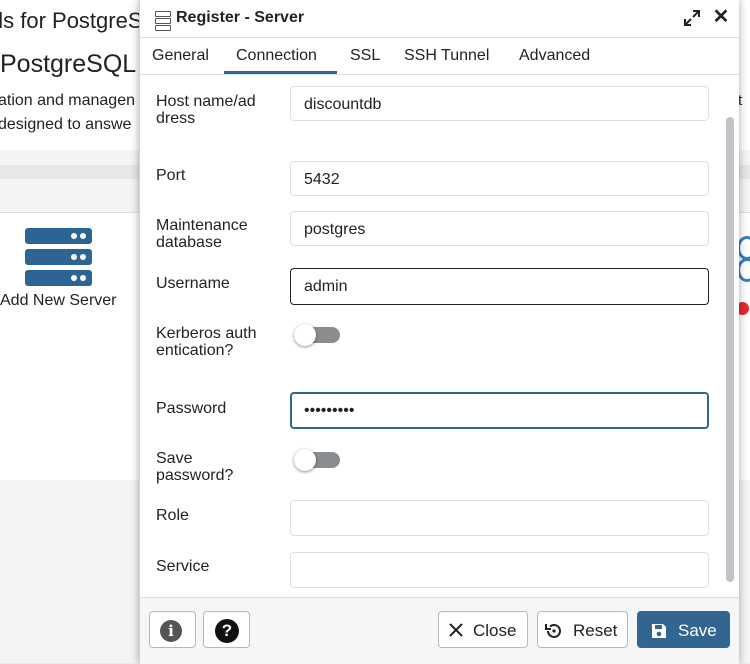 The image size is (750, 664). I want to click on welcome-description-line2: designed to answe, so click(66, 124).